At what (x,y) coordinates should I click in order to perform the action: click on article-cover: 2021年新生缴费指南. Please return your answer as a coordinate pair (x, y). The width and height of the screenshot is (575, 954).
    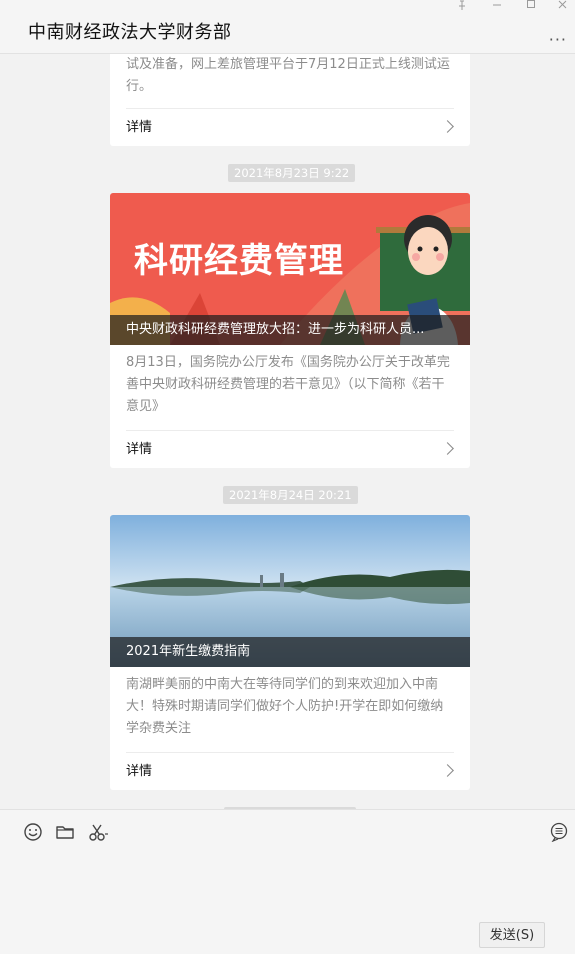
    Looking at the image, I should click on (290, 591).